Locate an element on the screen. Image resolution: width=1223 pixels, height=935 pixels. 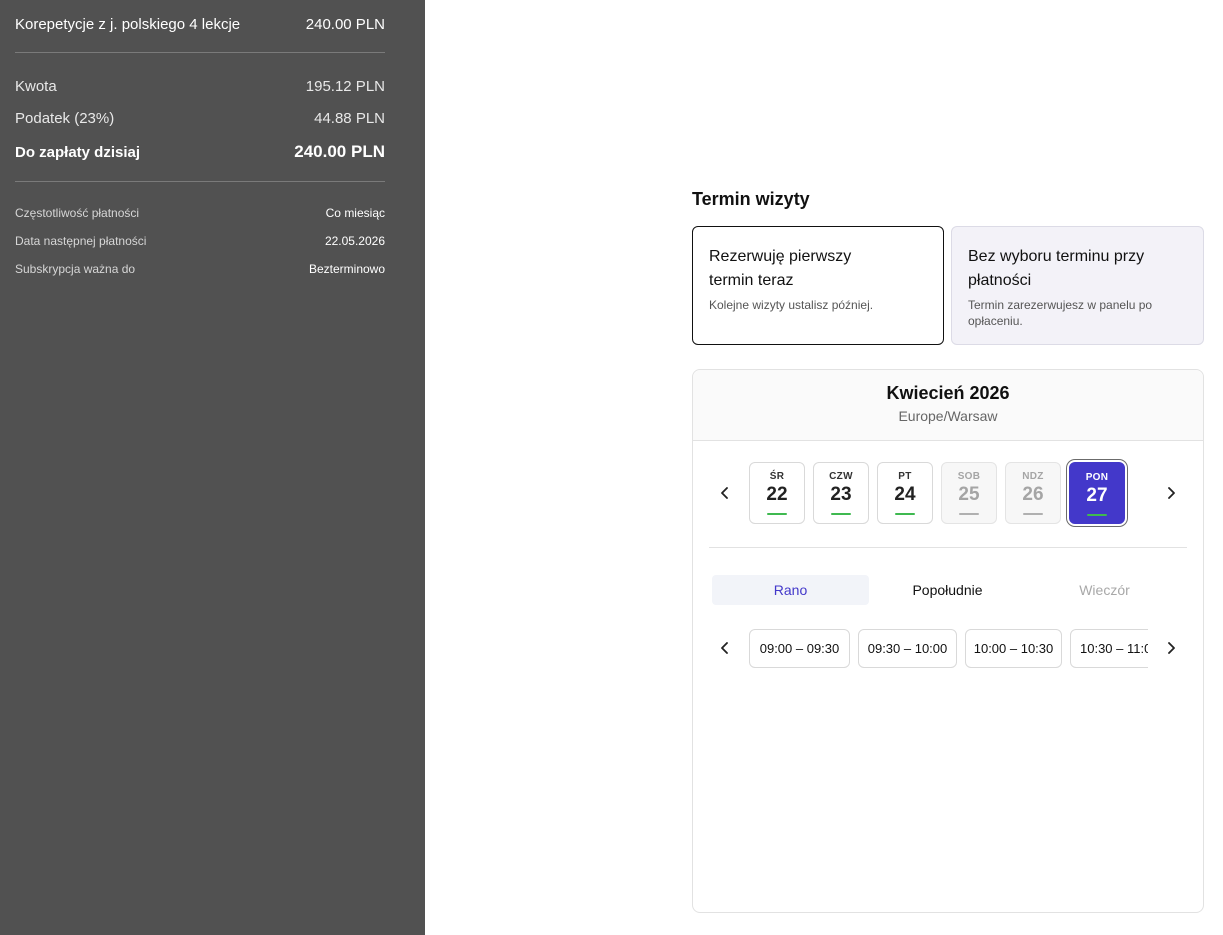
day-25: SOB 25 is located at coordinates (969, 493).